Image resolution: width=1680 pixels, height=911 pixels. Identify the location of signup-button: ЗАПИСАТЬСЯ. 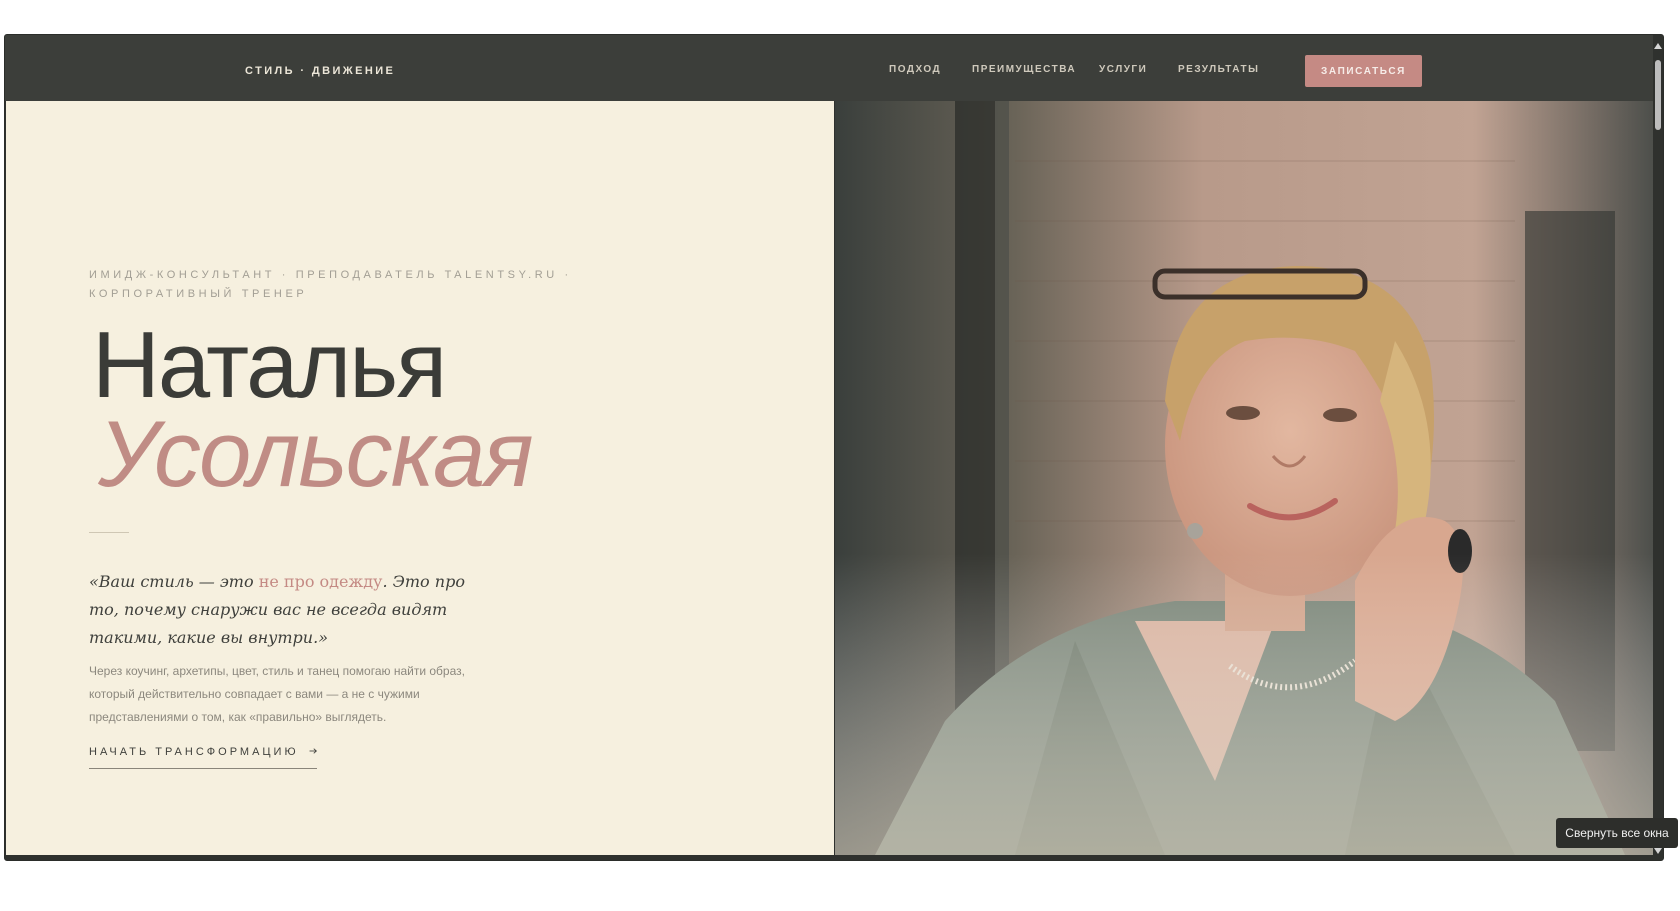
(1363, 71).